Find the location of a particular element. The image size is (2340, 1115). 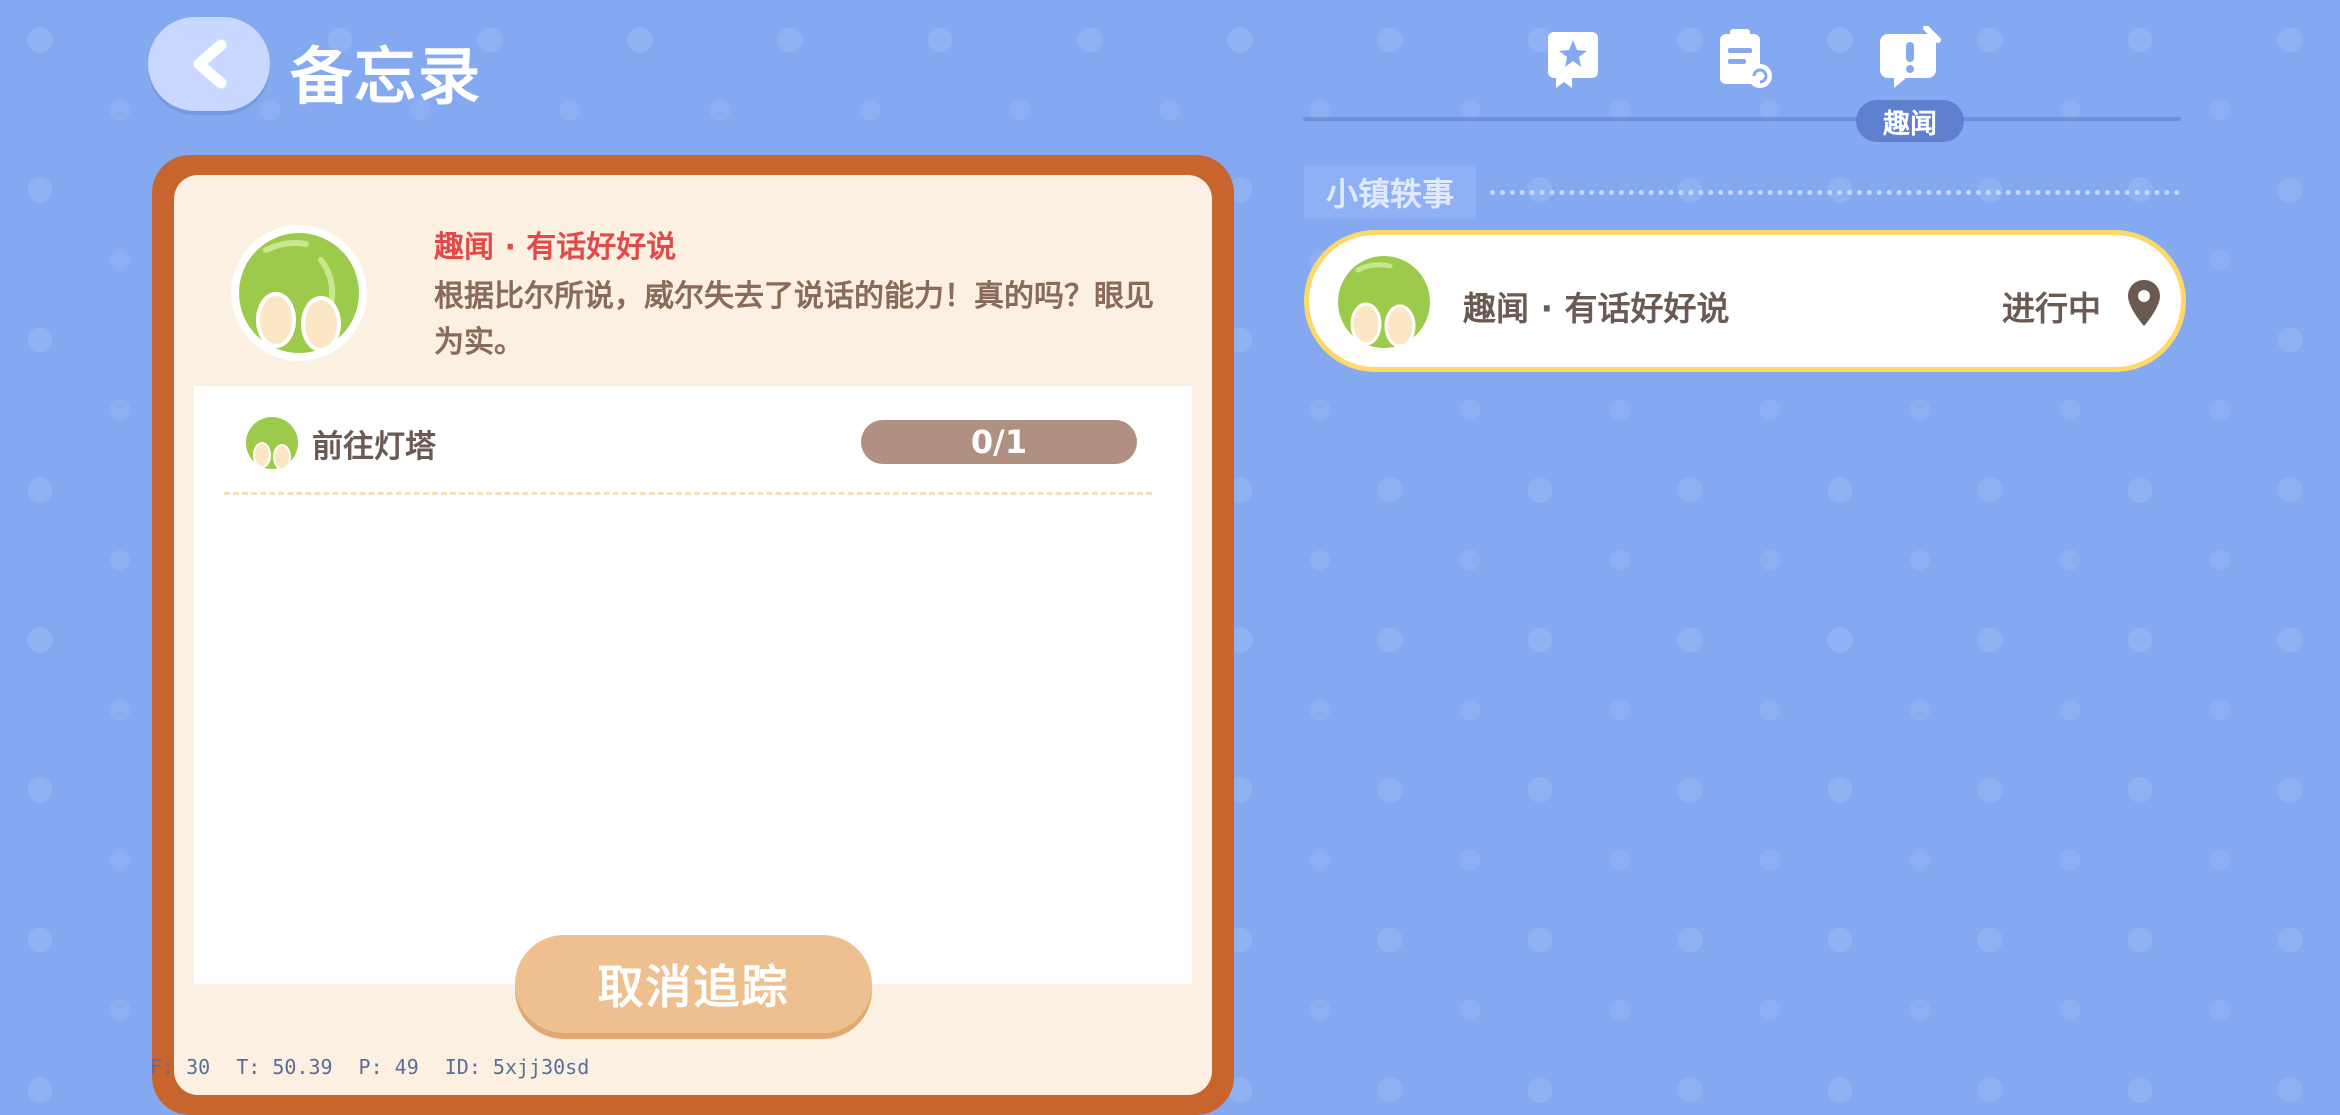

section-divider is located at coordinates (1835, 192).